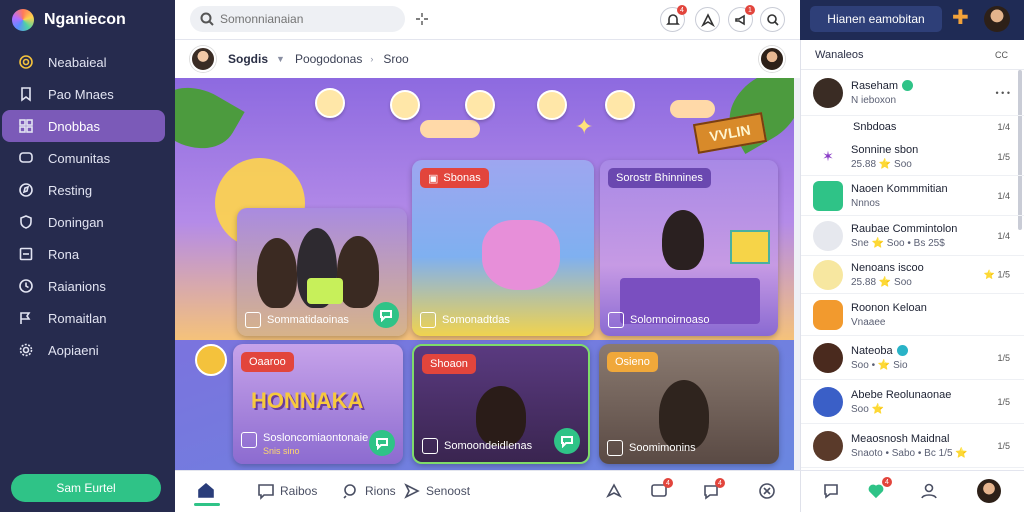 The height and width of the screenshot is (512, 1024). Describe the element at coordinates (772, 59) in the screenshot. I see `profile-avatar` at that location.